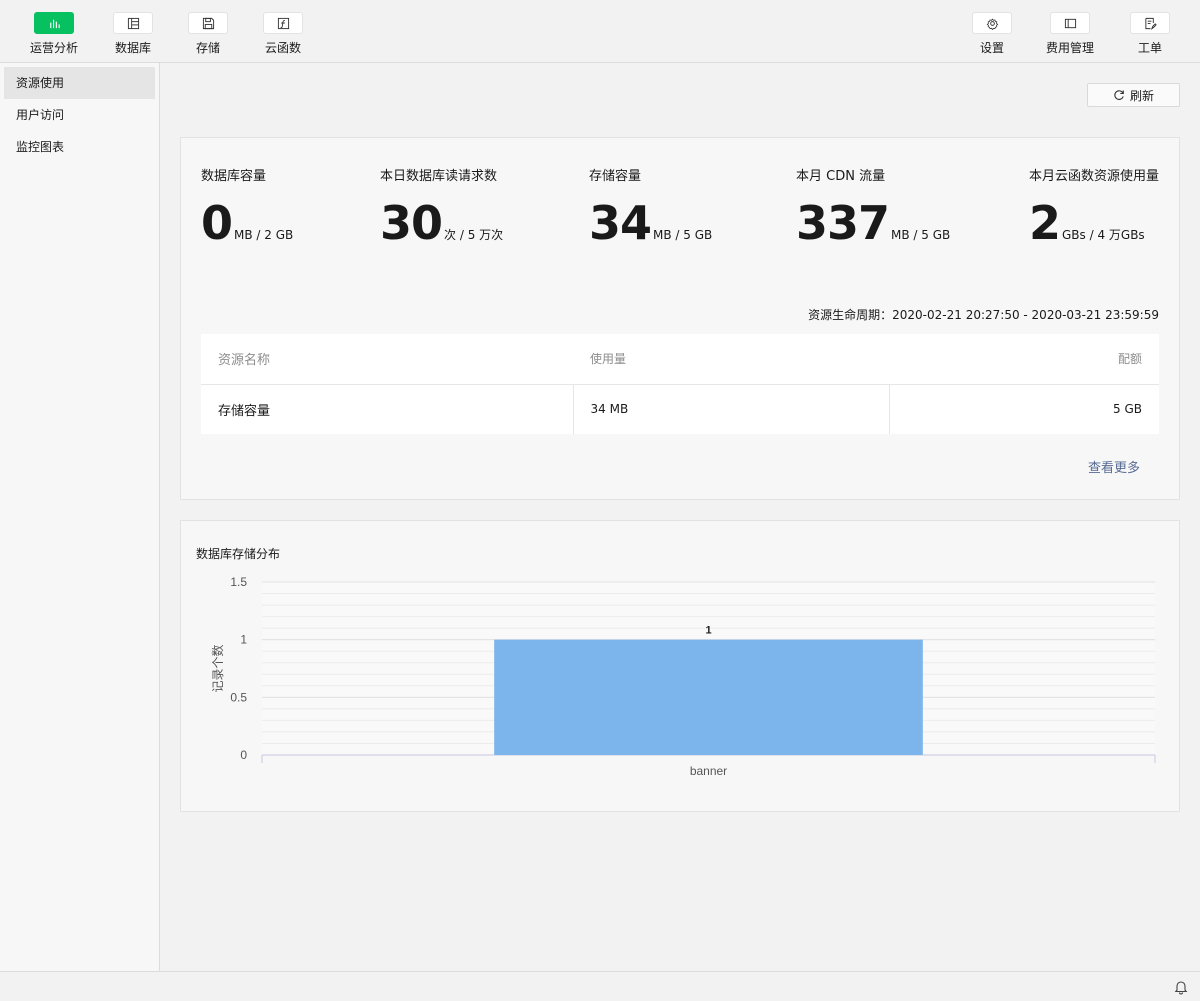  I want to click on stat-cloud-function-usage: 本月云函数资源使用量 2 GBs / 4 万GBs, so click(1094, 205).